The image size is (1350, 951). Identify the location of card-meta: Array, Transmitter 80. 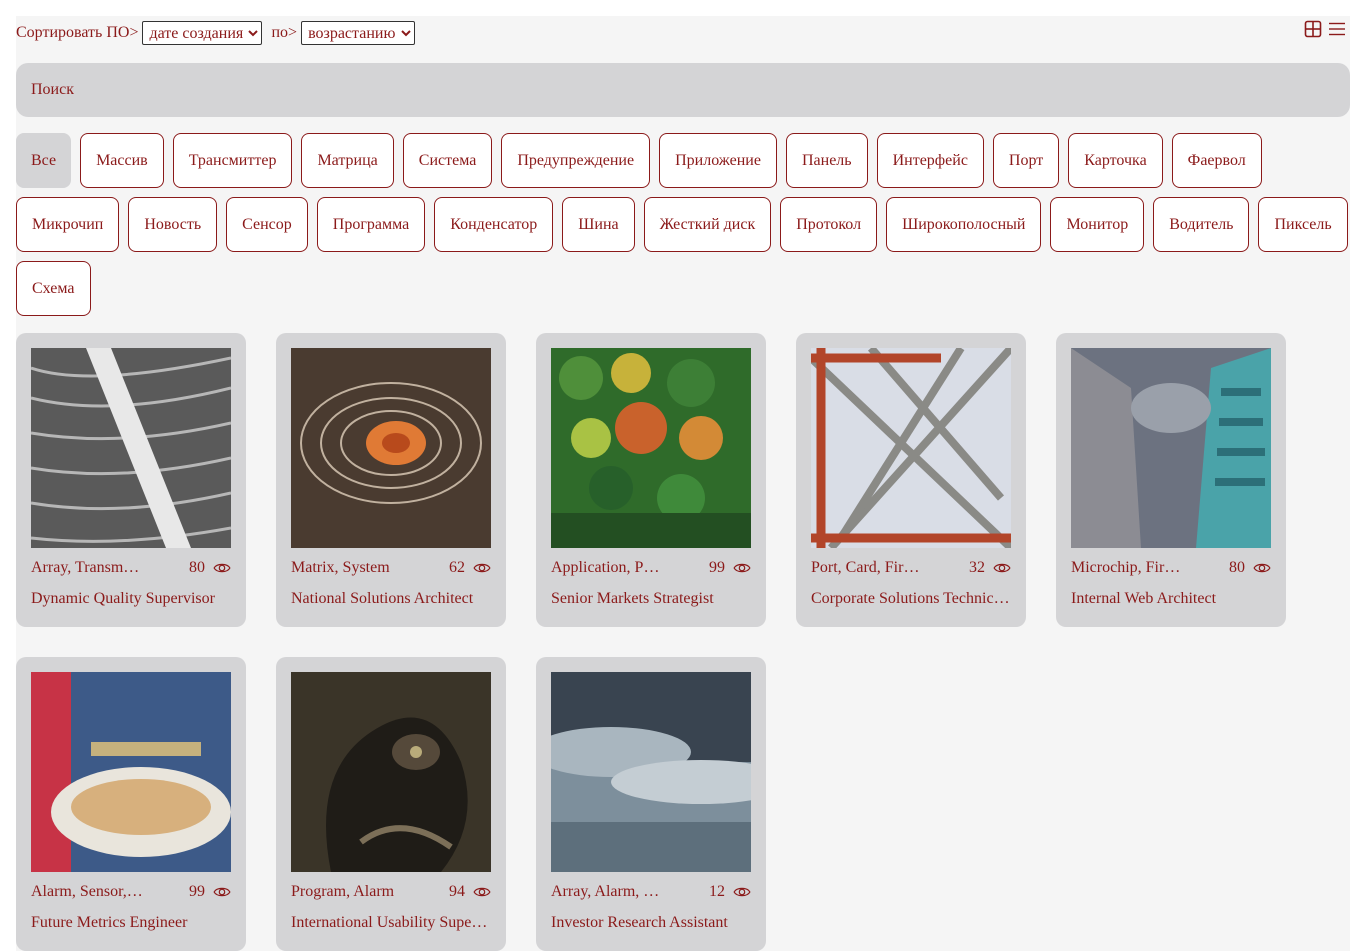
(131, 568).